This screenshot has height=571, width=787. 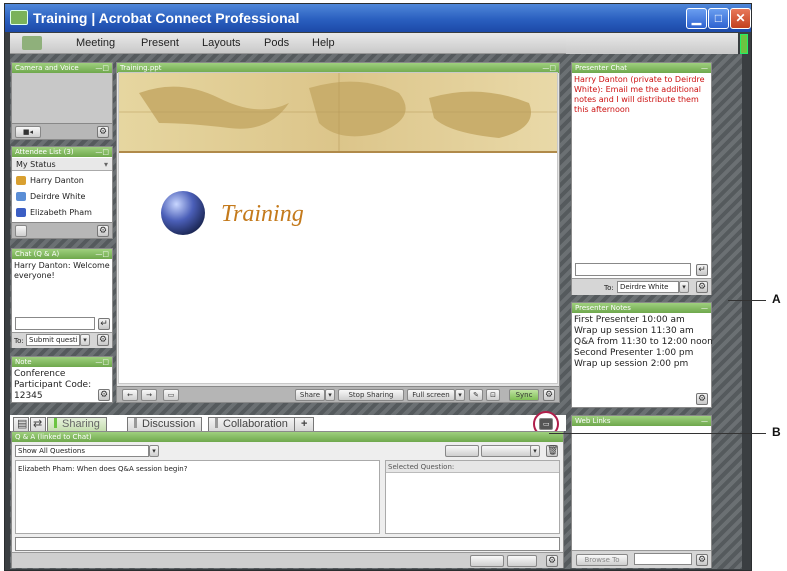 I want to click on my-status-dropdown: My Status ▾, so click(x=62, y=164).